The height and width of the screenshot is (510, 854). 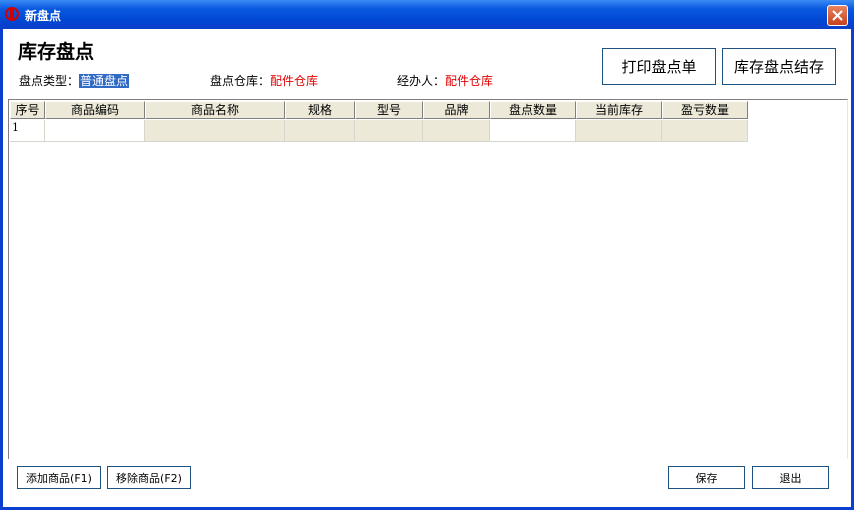 I want to click on close-button, so click(x=837, y=15).